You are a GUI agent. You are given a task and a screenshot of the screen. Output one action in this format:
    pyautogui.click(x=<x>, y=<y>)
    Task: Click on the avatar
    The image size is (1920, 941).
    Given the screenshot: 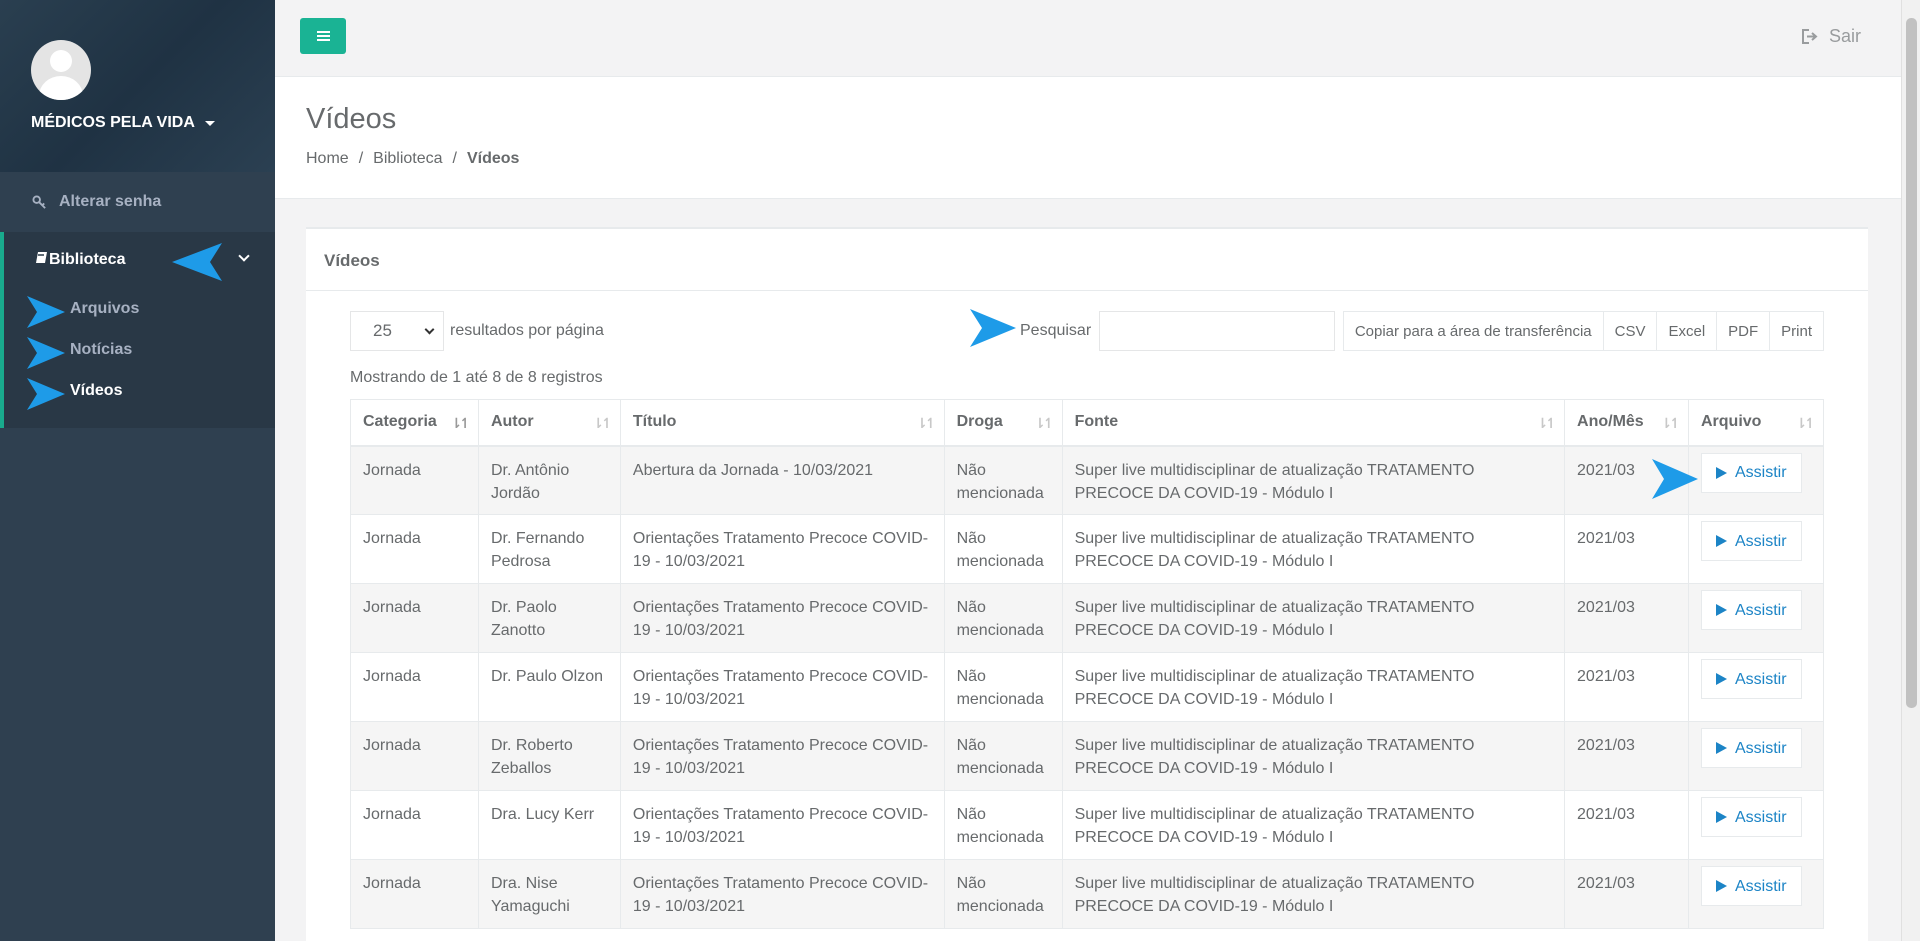 What is the action you would take?
    pyautogui.click(x=61, y=70)
    